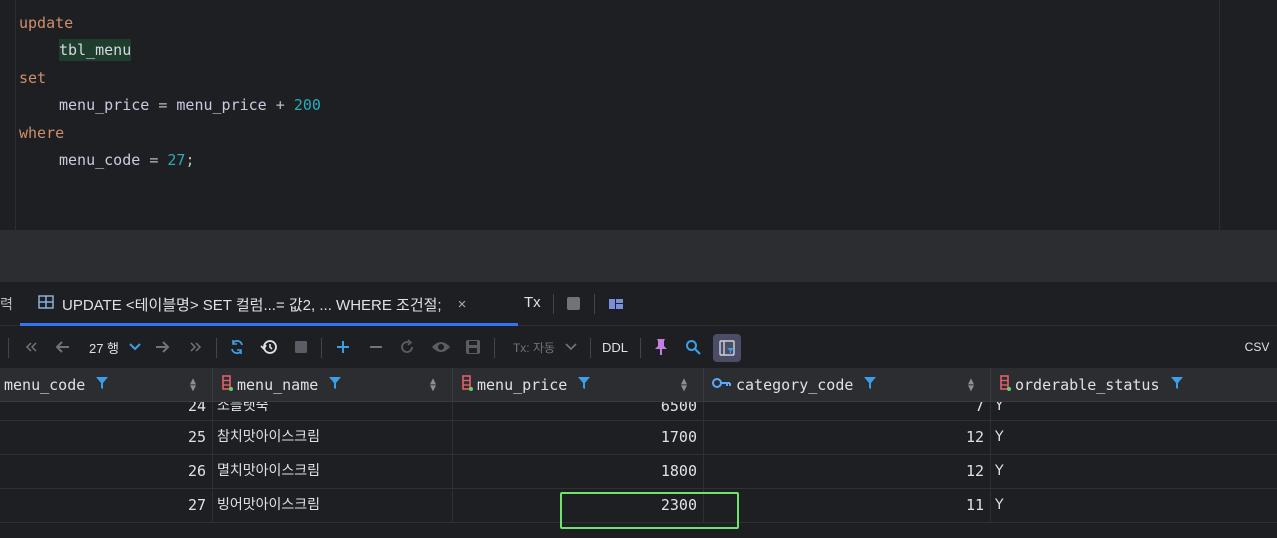 This screenshot has height=538, width=1277. I want to click on key-icon, so click(722, 385).